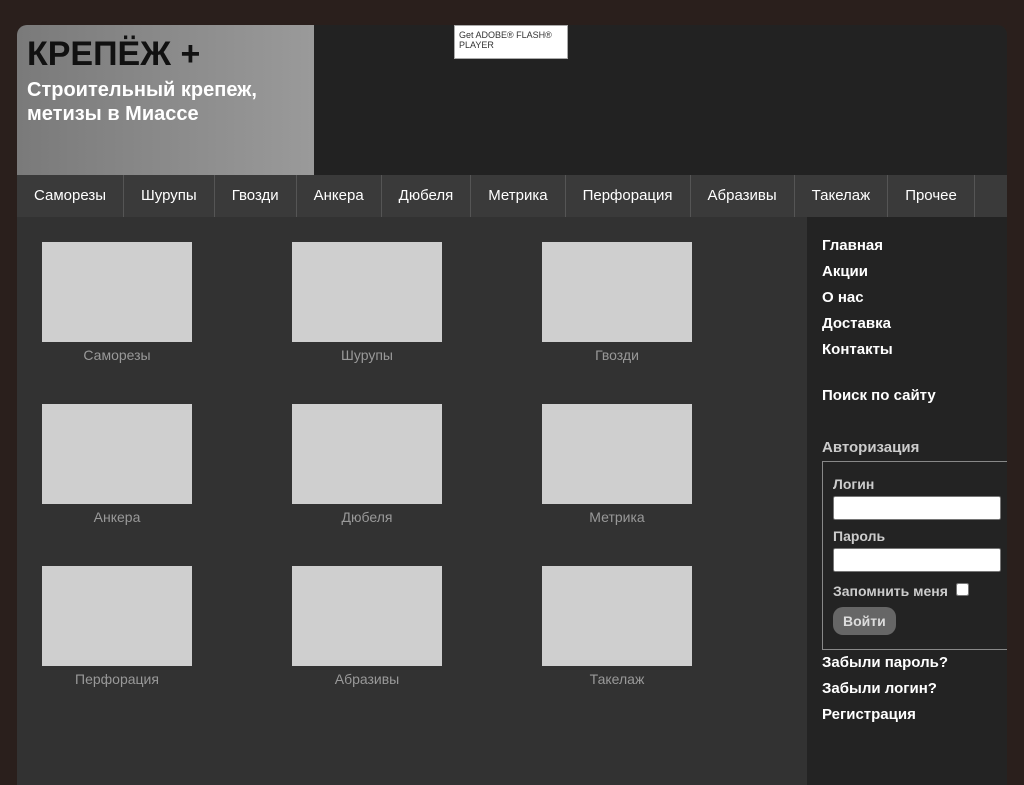 The image size is (1024, 785). Describe the element at coordinates (367, 517) in the screenshot. I see `tile-caption: Дюбеля` at that location.